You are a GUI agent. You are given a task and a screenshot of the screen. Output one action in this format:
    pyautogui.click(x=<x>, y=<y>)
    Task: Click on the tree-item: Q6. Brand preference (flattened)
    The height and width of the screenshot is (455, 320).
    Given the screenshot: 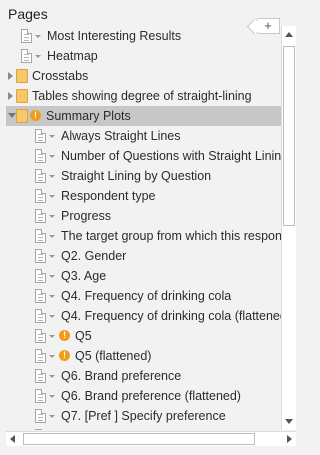 What is the action you would take?
    pyautogui.click(x=143, y=396)
    